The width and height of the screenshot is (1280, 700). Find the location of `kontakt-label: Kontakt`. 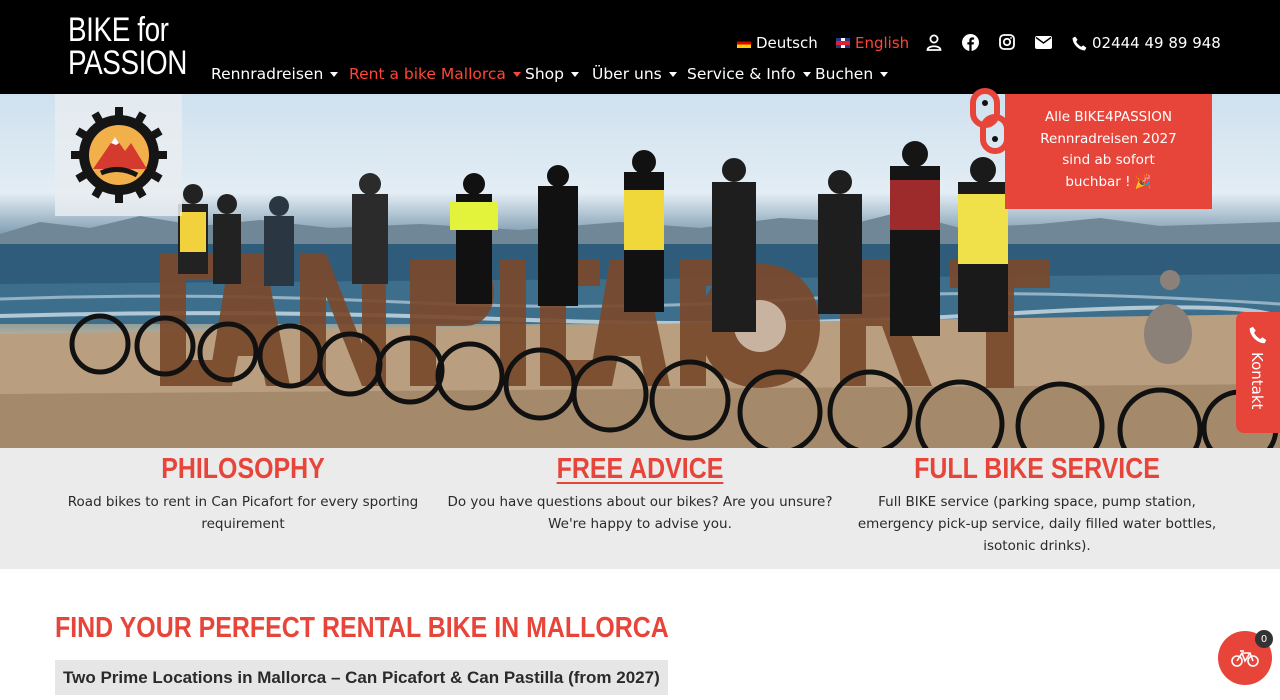

kontakt-label: Kontakt is located at coordinates (1257, 381).